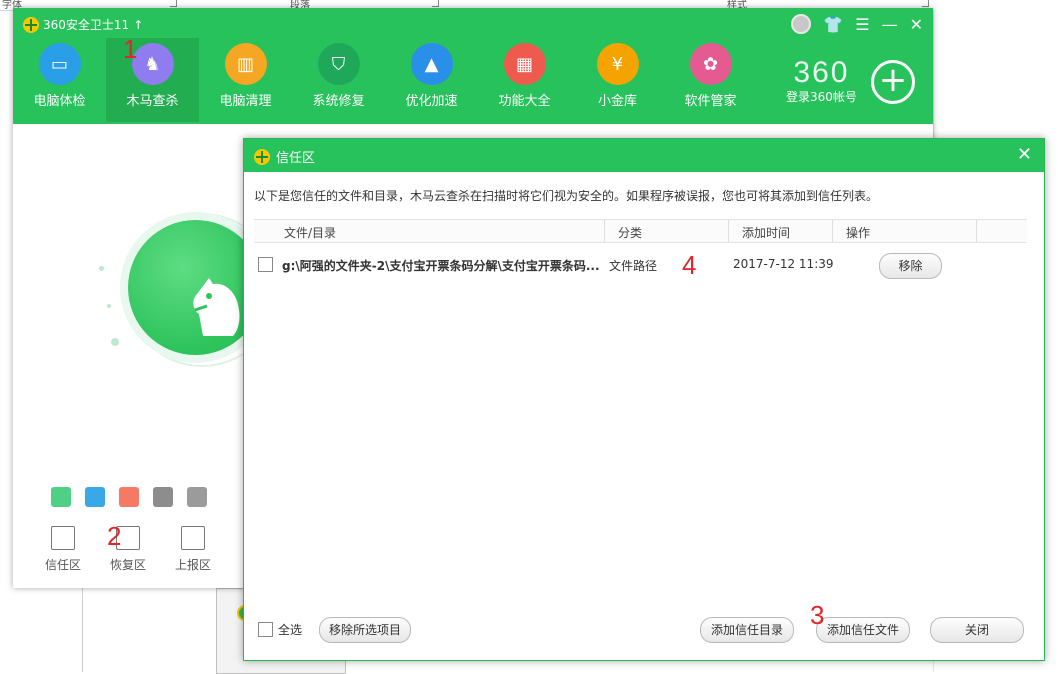  What do you see at coordinates (863, 630) in the screenshot?
I see `add-trust-file-button: 添加信任文件` at bounding box center [863, 630].